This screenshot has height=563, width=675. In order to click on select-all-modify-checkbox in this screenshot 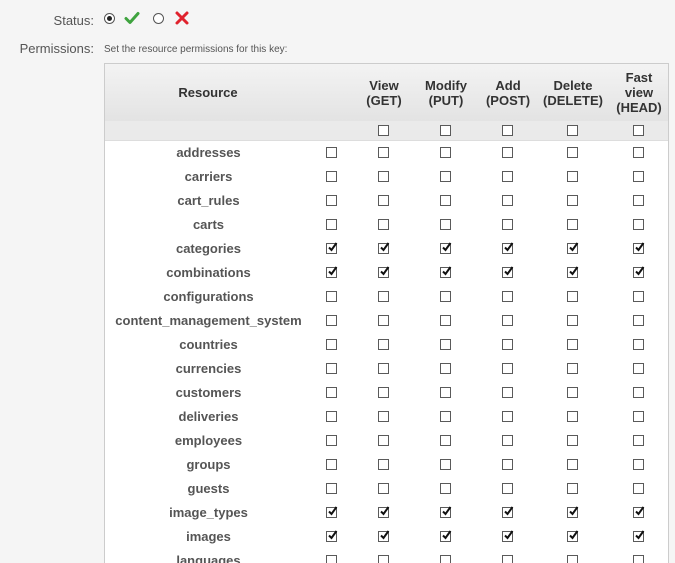, I will do `click(445, 130)`.